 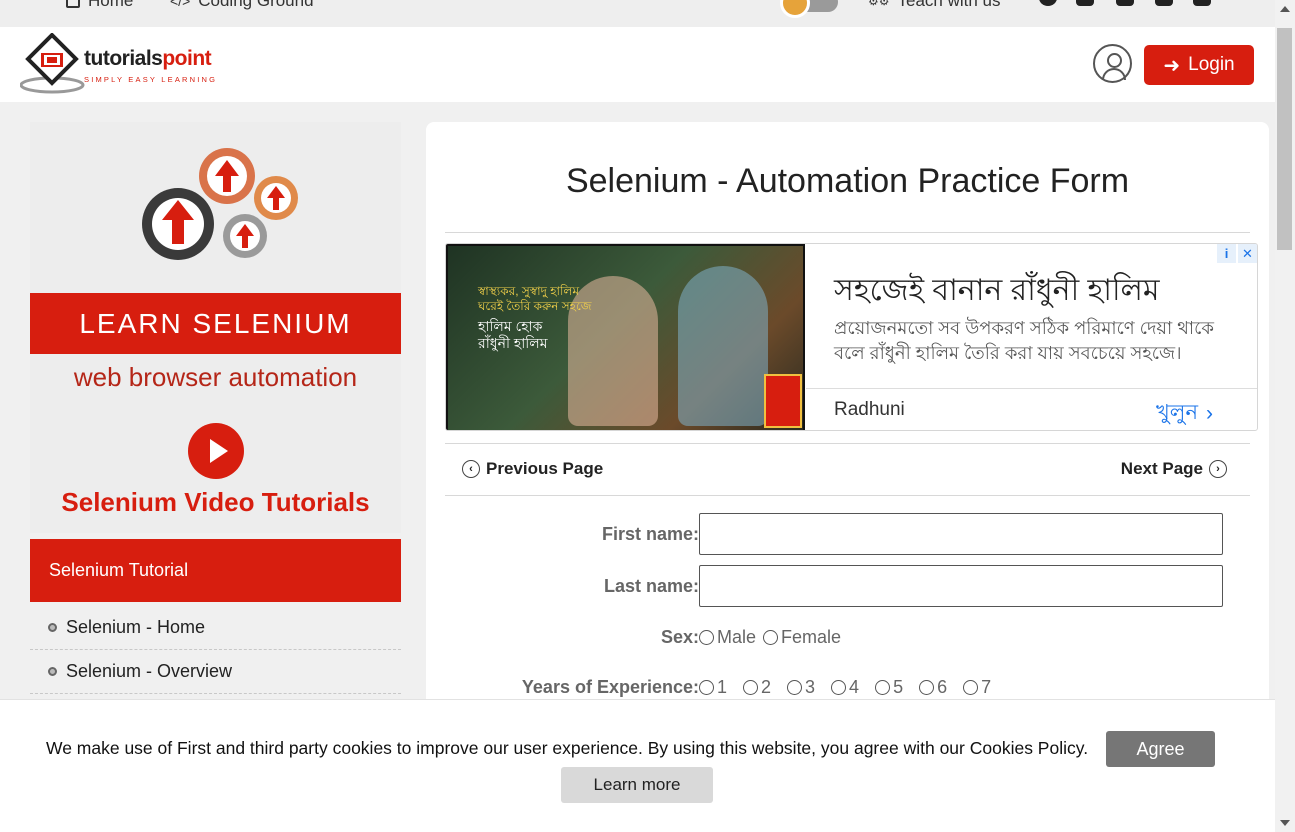 I want to click on last-name-input, so click(x=961, y=586).